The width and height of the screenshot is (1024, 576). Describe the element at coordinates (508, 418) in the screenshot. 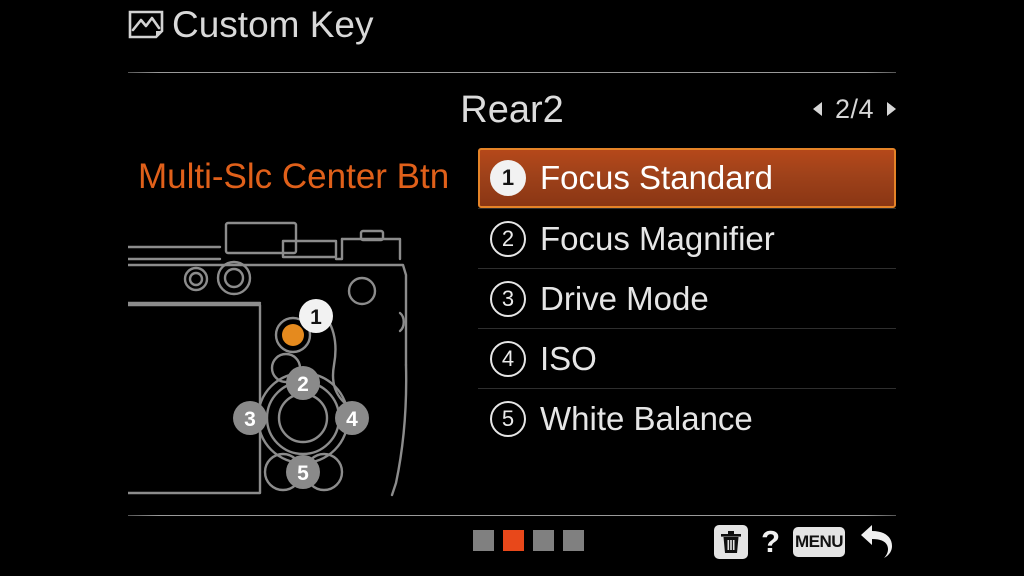

I see `option-badge: 5` at that location.